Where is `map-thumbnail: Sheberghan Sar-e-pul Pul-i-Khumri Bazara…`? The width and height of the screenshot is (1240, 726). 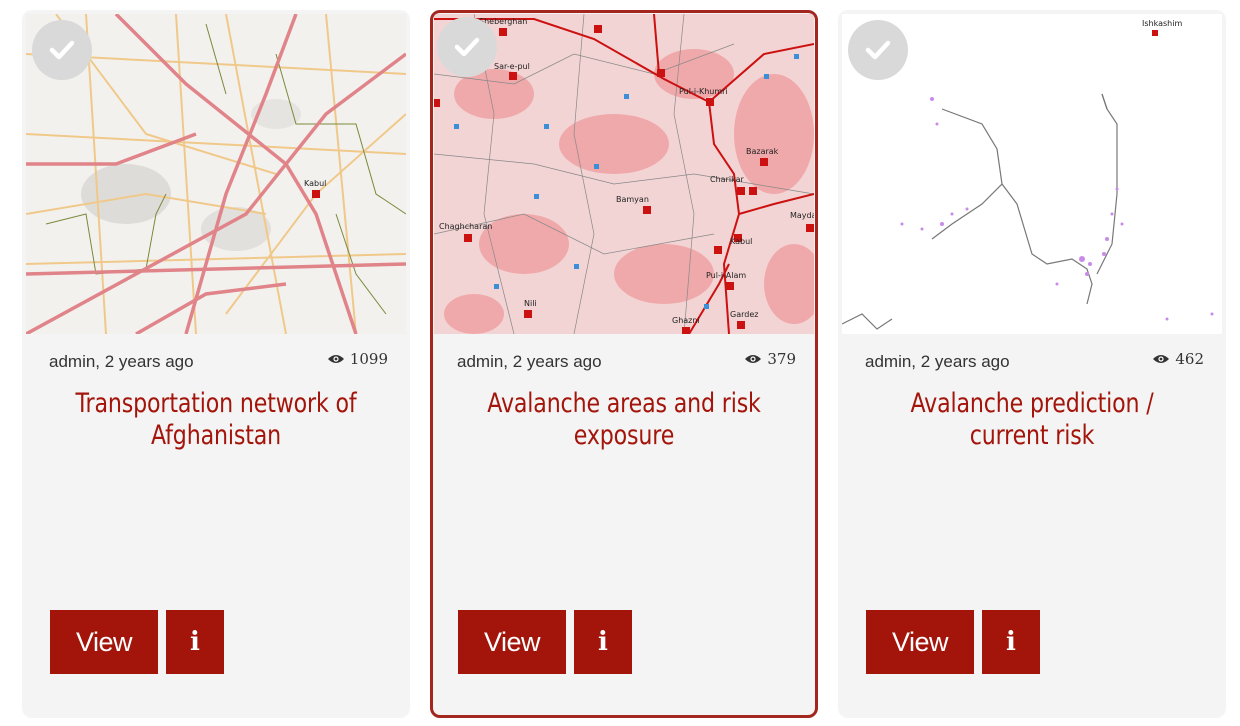
map-thumbnail: Sheberghan Sar-e-pul Pul-i-Khumri Bazara… is located at coordinates (624, 174).